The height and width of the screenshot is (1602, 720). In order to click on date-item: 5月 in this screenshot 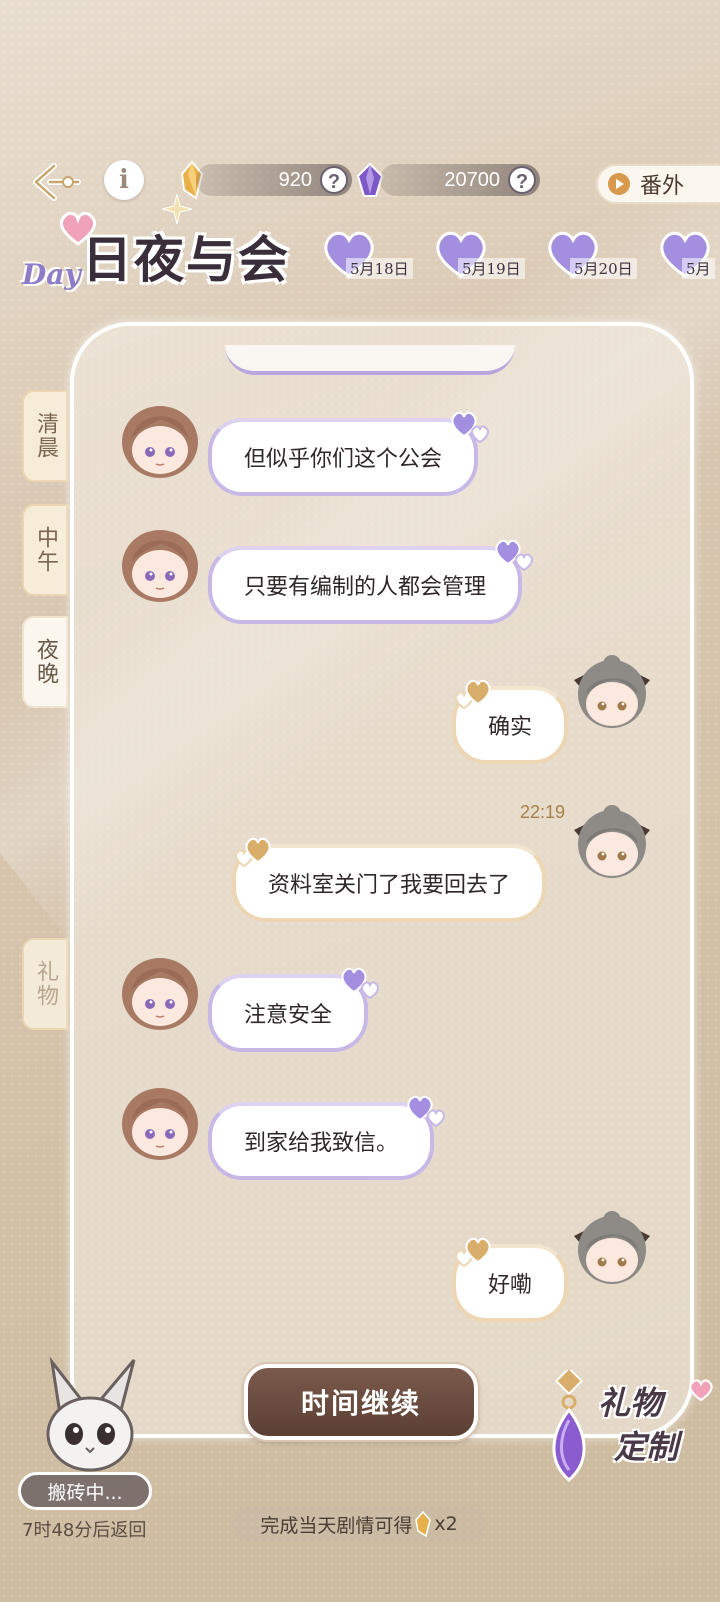, I will do `click(687, 258)`.